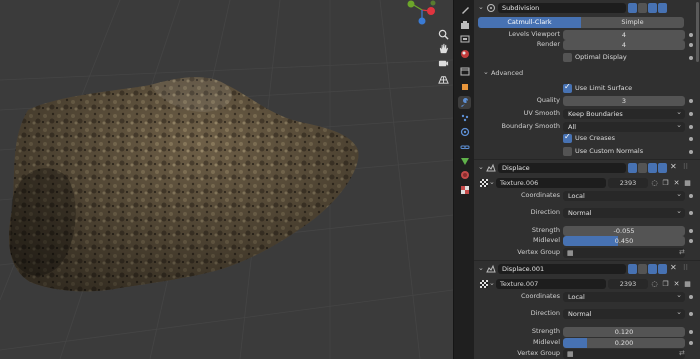 The height and width of the screenshot is (359, 700). Describe the element at coordinates (464, 174) in the screenshot. I see `material-tab-icon` at that location.